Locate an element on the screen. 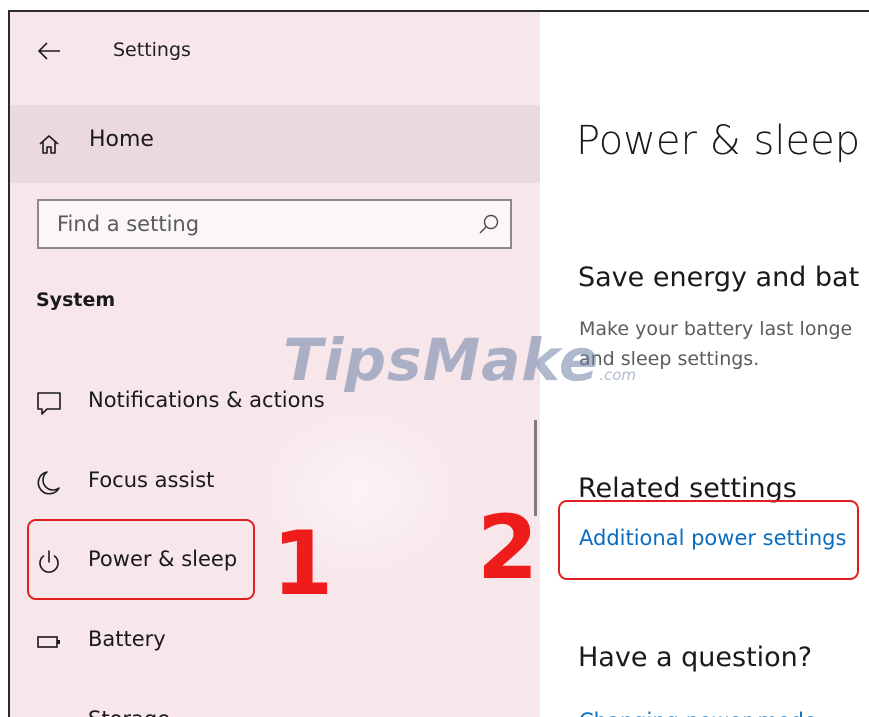  title-bar: Settings is located at coordinates (275, 52).